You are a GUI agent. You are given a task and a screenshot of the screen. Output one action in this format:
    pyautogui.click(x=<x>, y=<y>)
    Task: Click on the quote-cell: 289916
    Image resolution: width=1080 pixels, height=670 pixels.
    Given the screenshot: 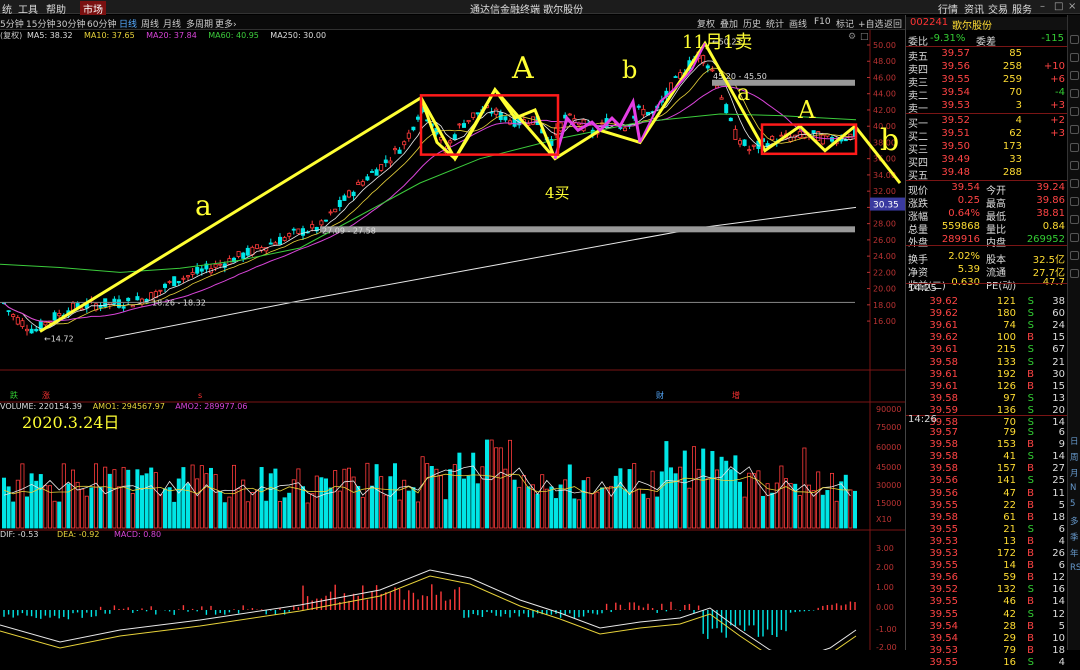 What is the action you would take?
    pyautogui.click(x=960, y=239)
    